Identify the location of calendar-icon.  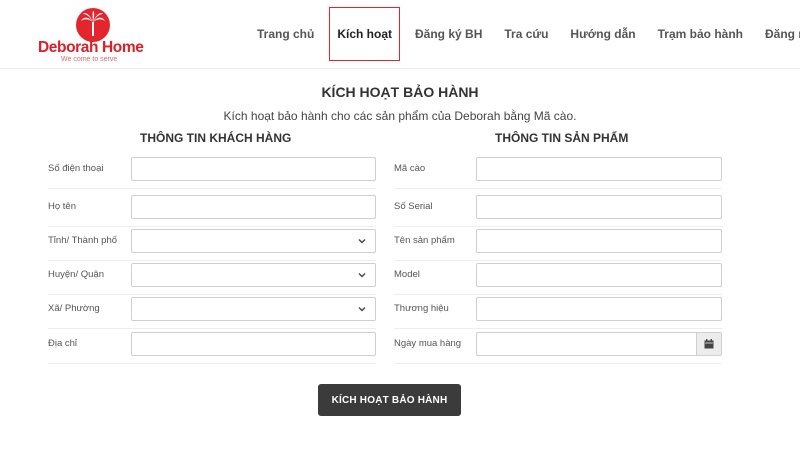
(709, 344).